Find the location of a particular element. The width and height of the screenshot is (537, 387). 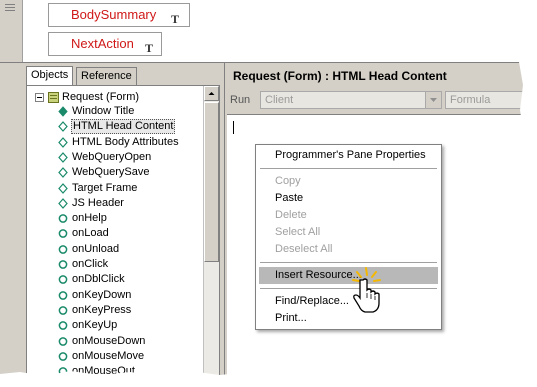

field-bodysummary-label: BodySummary is located at coordinates (114, 14).